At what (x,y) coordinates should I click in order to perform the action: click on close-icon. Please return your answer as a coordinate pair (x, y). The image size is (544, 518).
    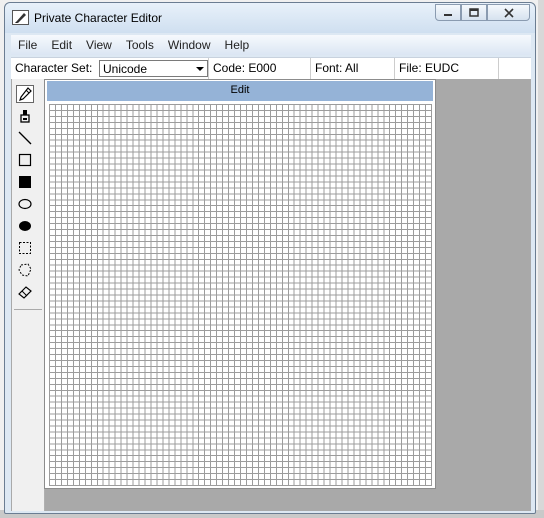
    Looking at the image, I should click on (508, 12).